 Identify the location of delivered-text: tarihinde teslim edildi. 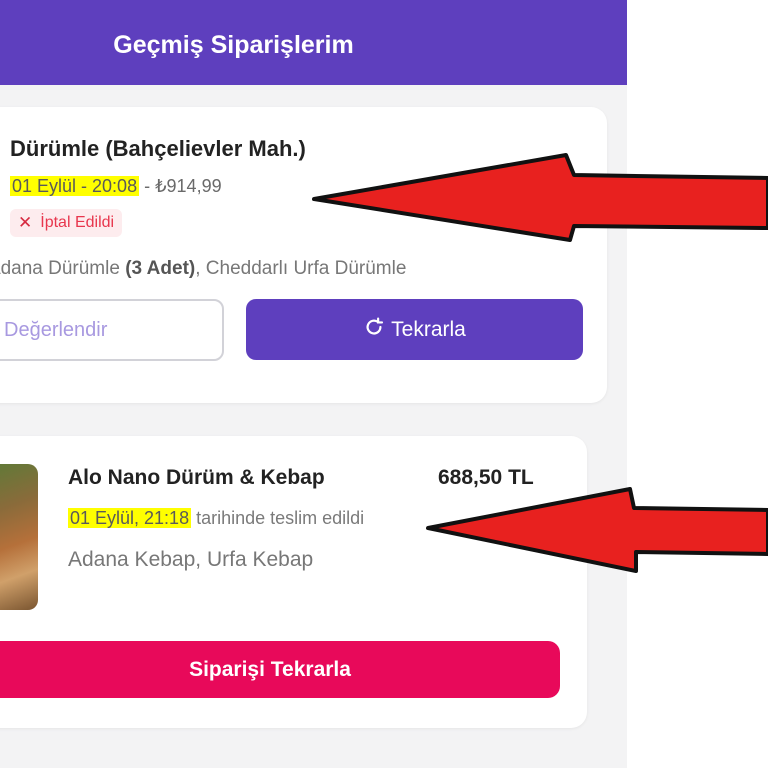
(278, 518).